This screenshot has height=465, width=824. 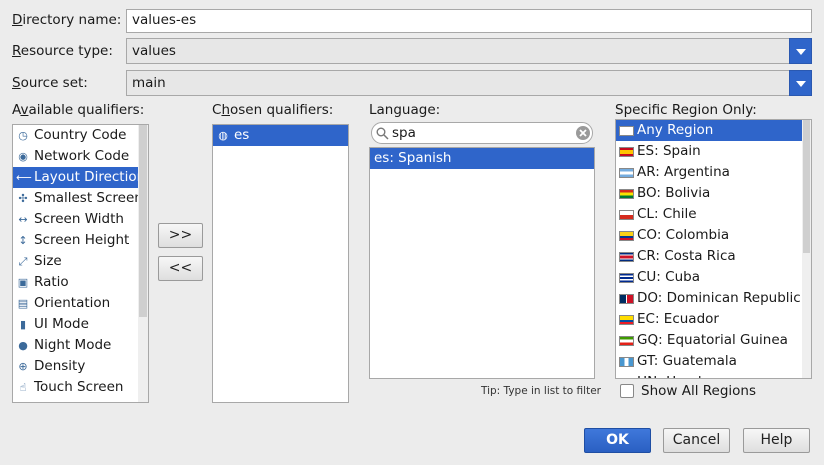 I want to click on network-code-icon: ◉, so click(x=23, y=156).